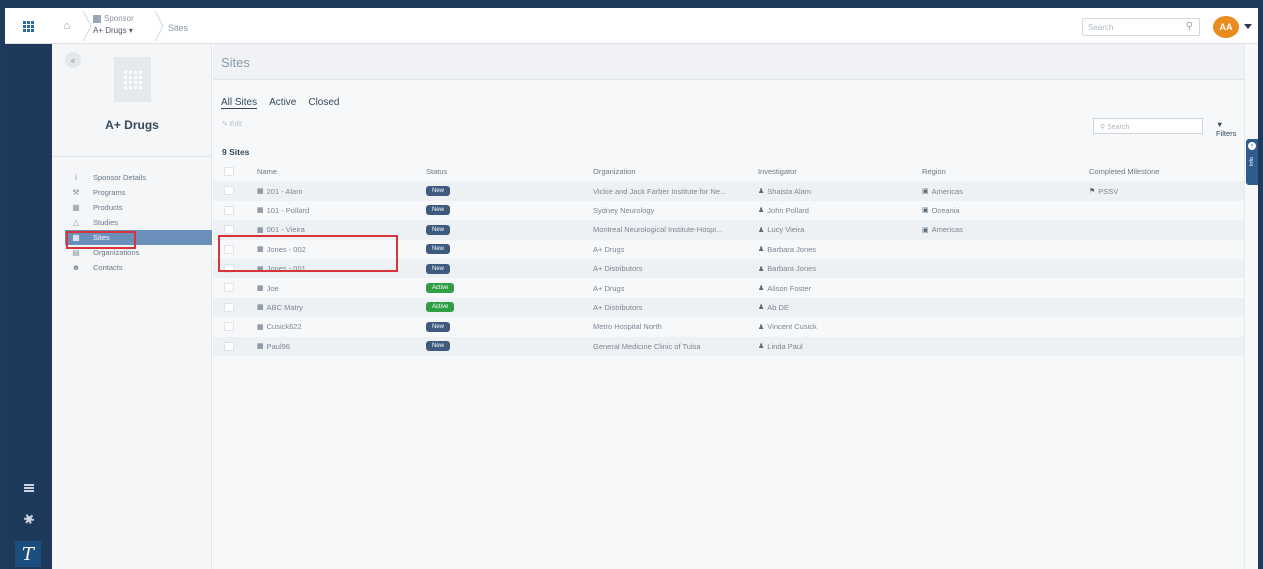  I want to click on investigator-cell: ♟ Lucy Vieira, so click(835, 229).